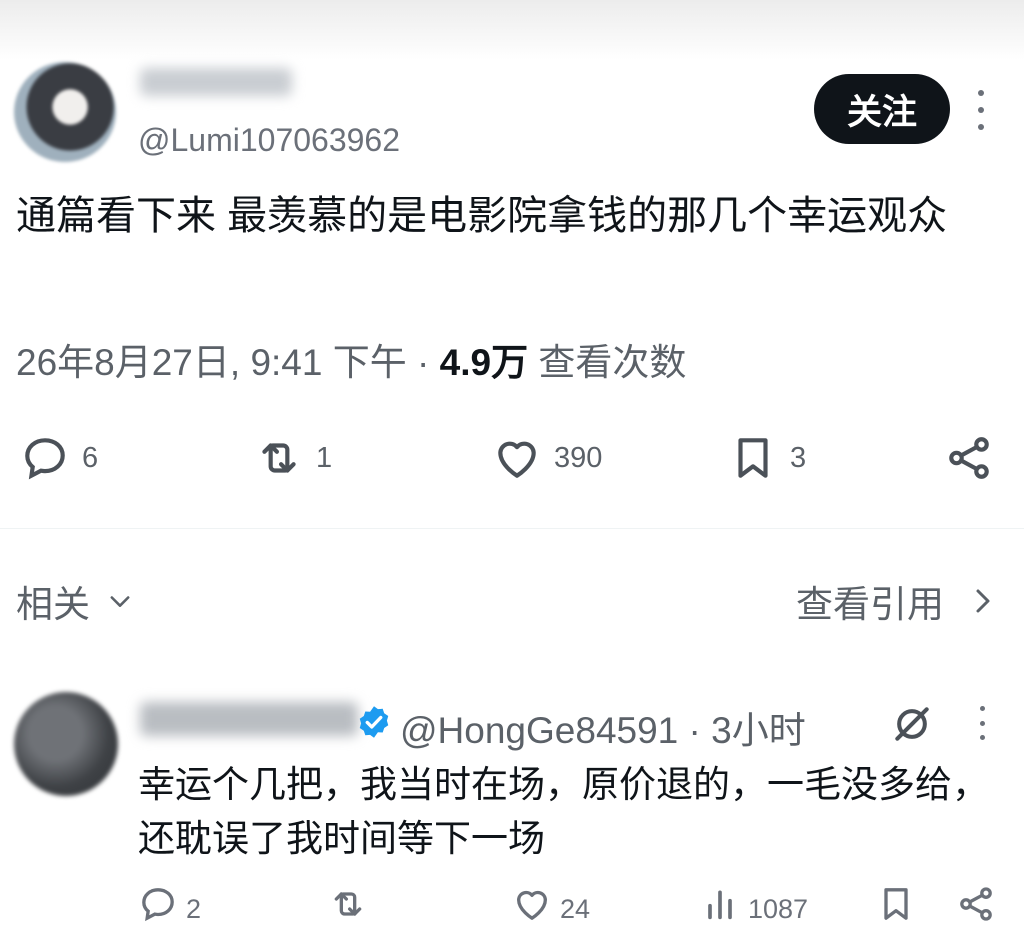 Image resolution: width=1024 pixels, height=925 pixels. I want to click on views-label: 查看次数, so click(612, 362).